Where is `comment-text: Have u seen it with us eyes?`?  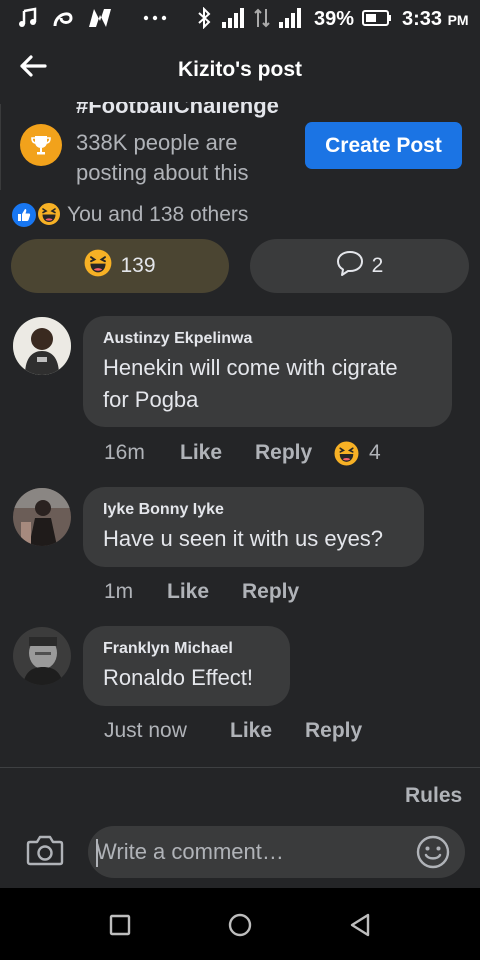 comment-text: Have u seen it with us eyes? is located at coordinates (243, 538).